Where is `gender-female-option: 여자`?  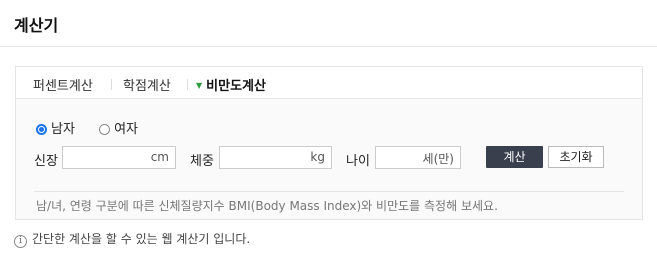 gender-female-option: 여자 is located at coordinates (118, 127).